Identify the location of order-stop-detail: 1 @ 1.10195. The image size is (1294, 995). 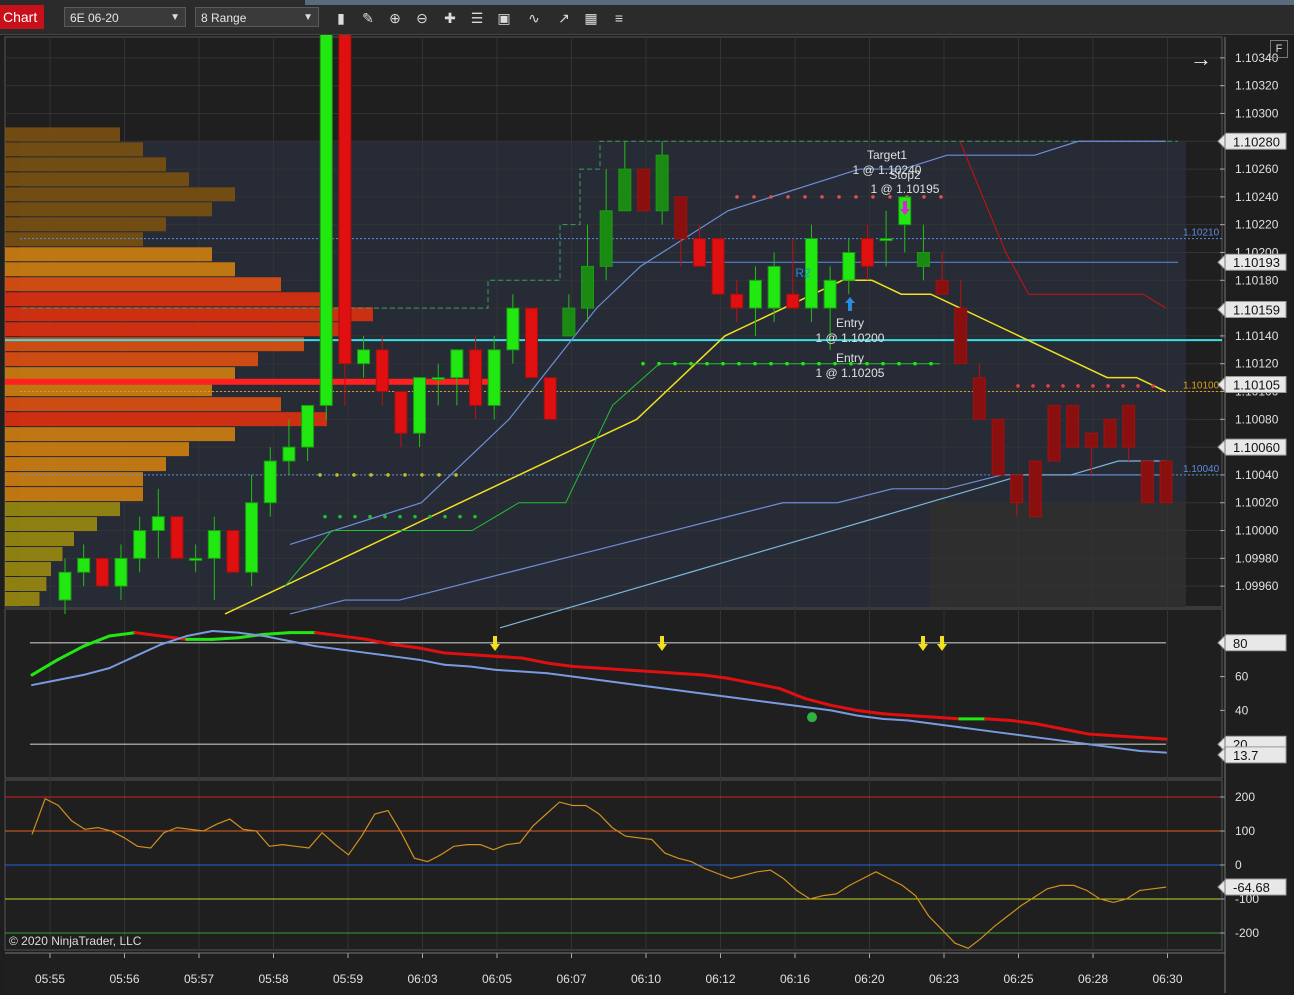
(905, 189).